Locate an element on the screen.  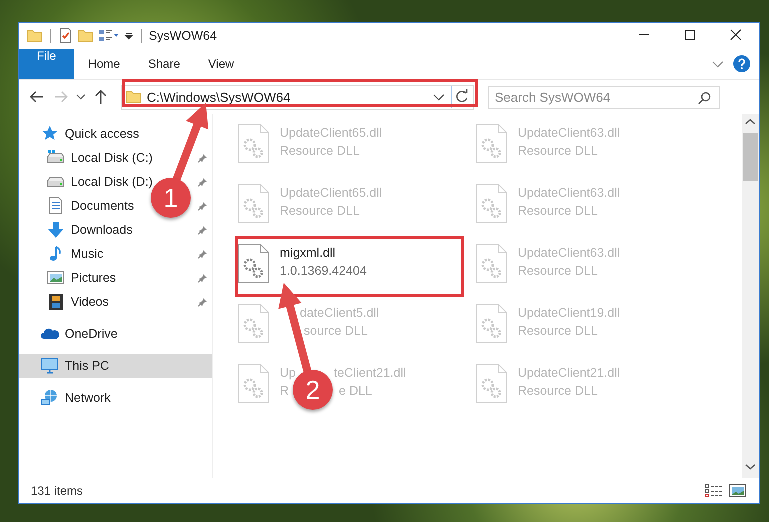
search-field: Search SysWOW64 is located at coordinates (604, 97).